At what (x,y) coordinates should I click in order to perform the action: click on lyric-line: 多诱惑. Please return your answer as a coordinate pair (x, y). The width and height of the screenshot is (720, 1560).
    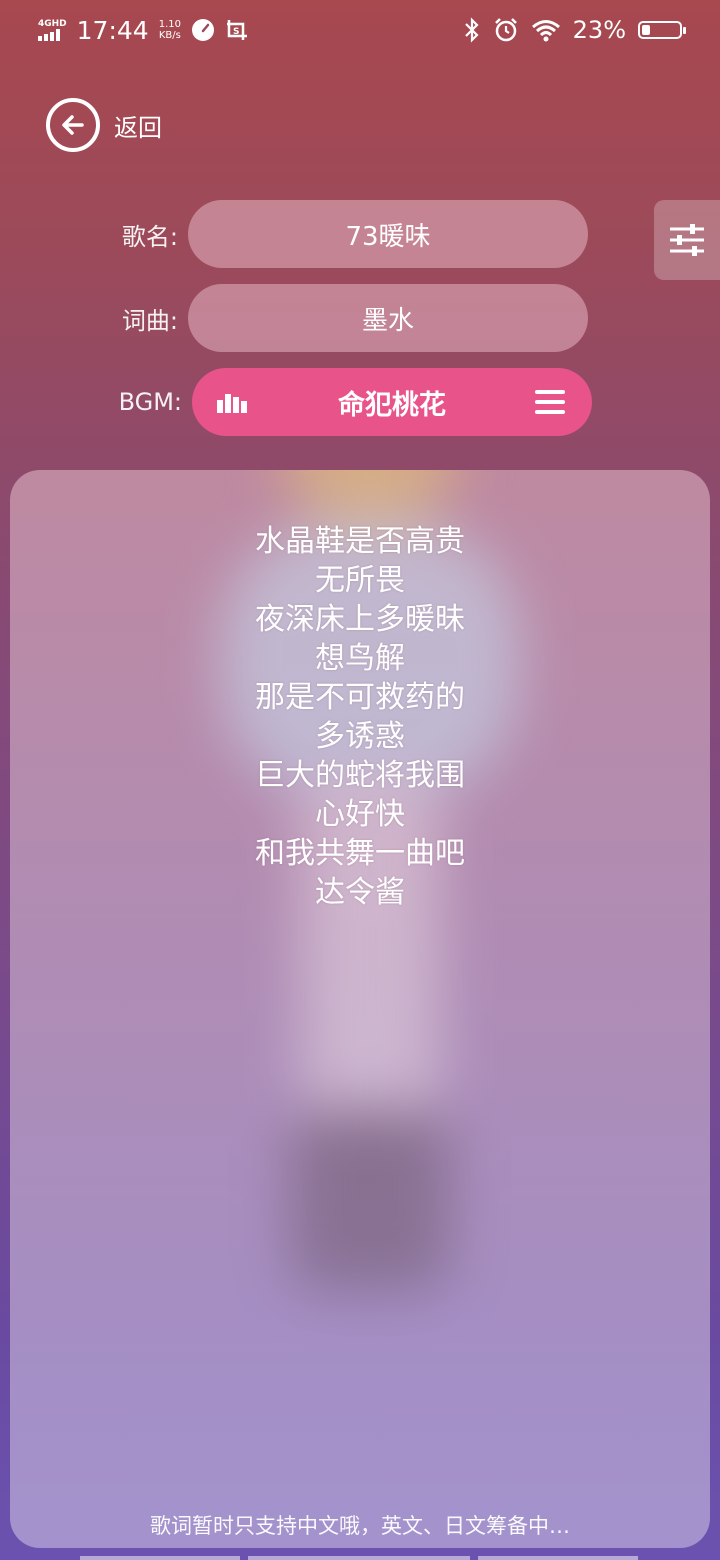
    Looking at the image, I should click on (360, 736).